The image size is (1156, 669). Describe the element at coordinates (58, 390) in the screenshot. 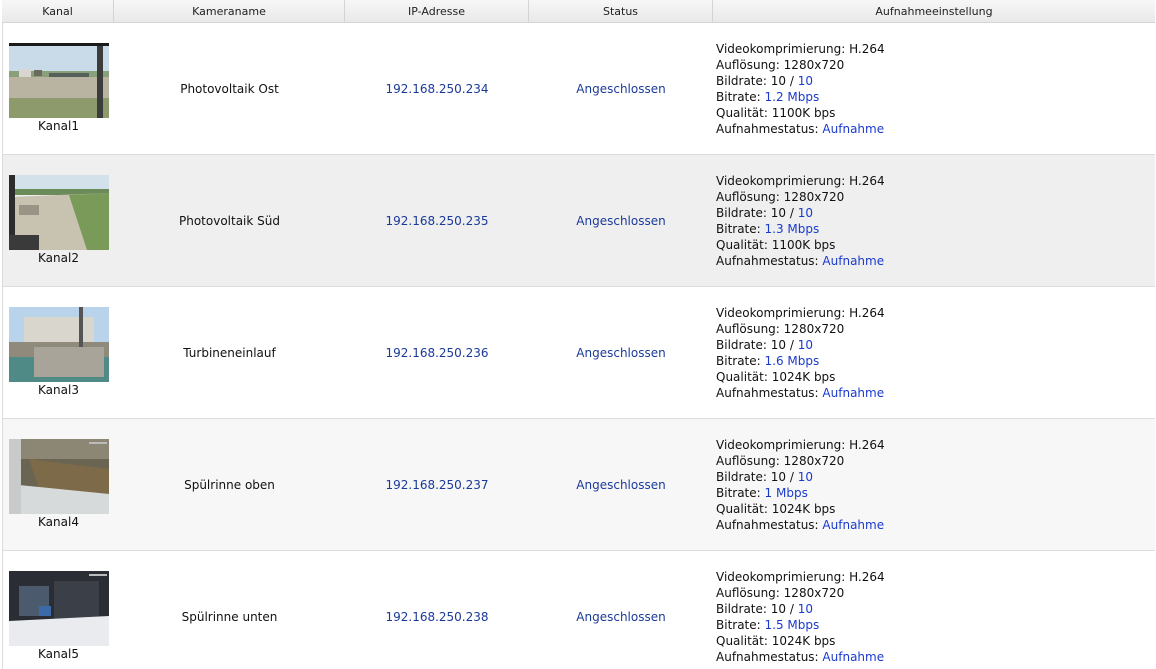

I see `channel-label: Kanal3` at that location.